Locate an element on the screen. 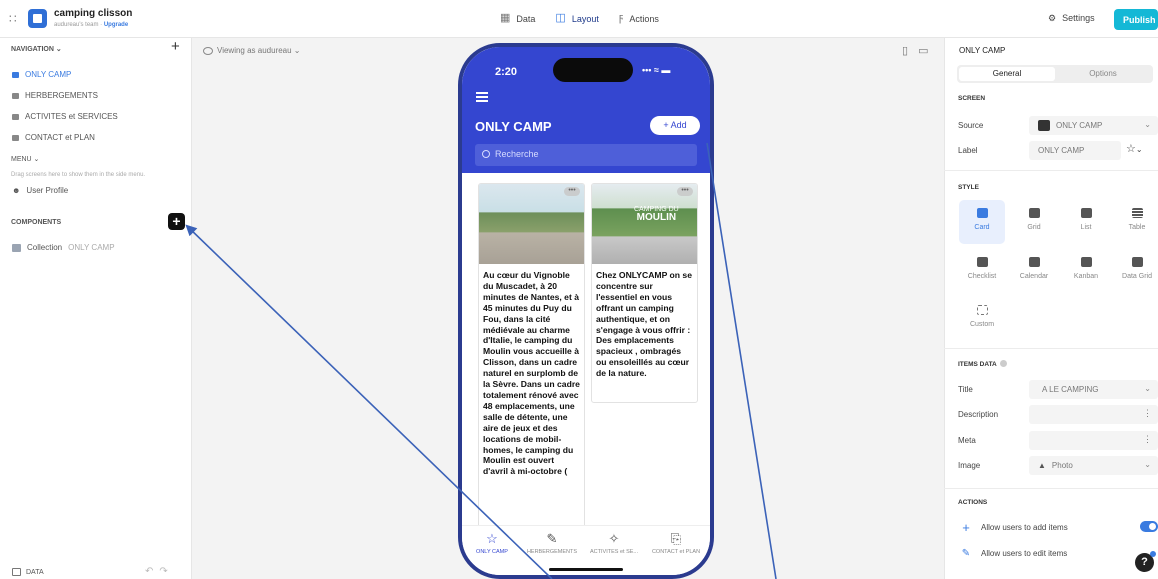 Image resolution: width=1158 pixels, height=579 pixels. tab-general: General is located at coordinates (1007, 74).